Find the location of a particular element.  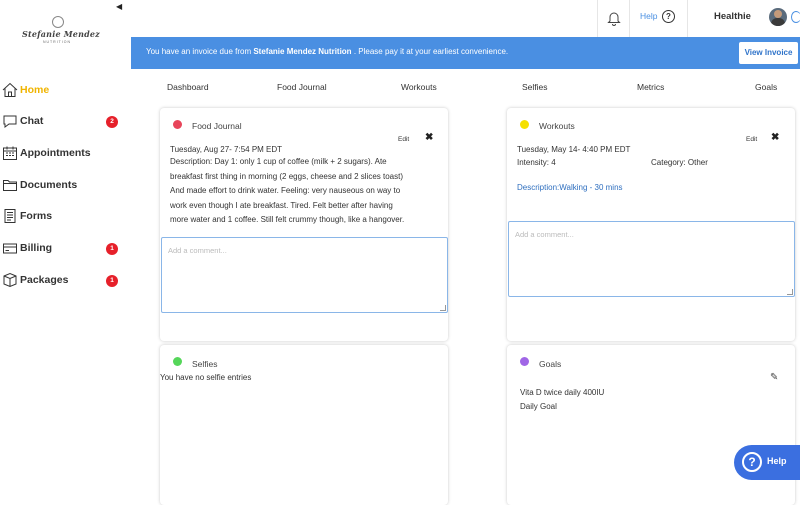

card-title: Food Journal is located at coordinates (217, 126).